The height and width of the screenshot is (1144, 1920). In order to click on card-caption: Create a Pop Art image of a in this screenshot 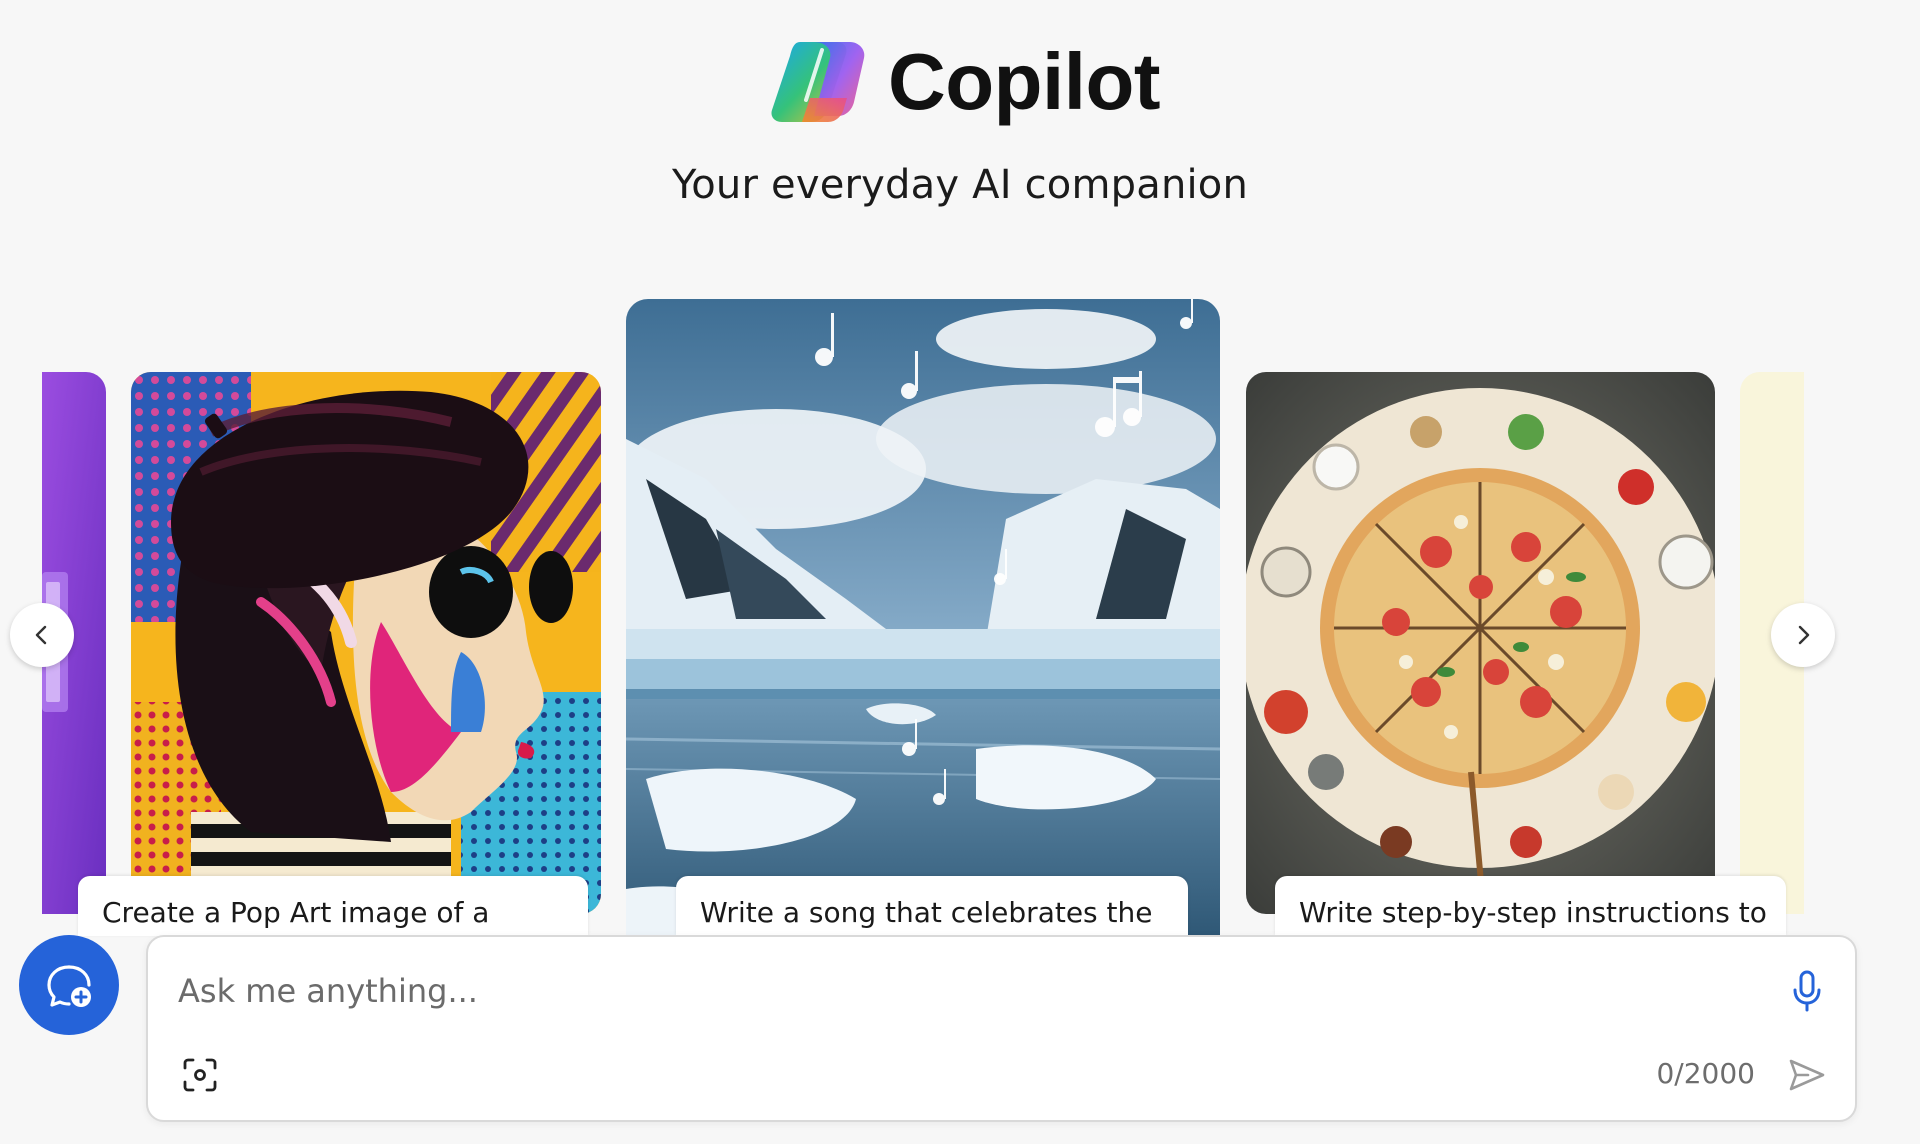, I will do `click(333, 906)`.